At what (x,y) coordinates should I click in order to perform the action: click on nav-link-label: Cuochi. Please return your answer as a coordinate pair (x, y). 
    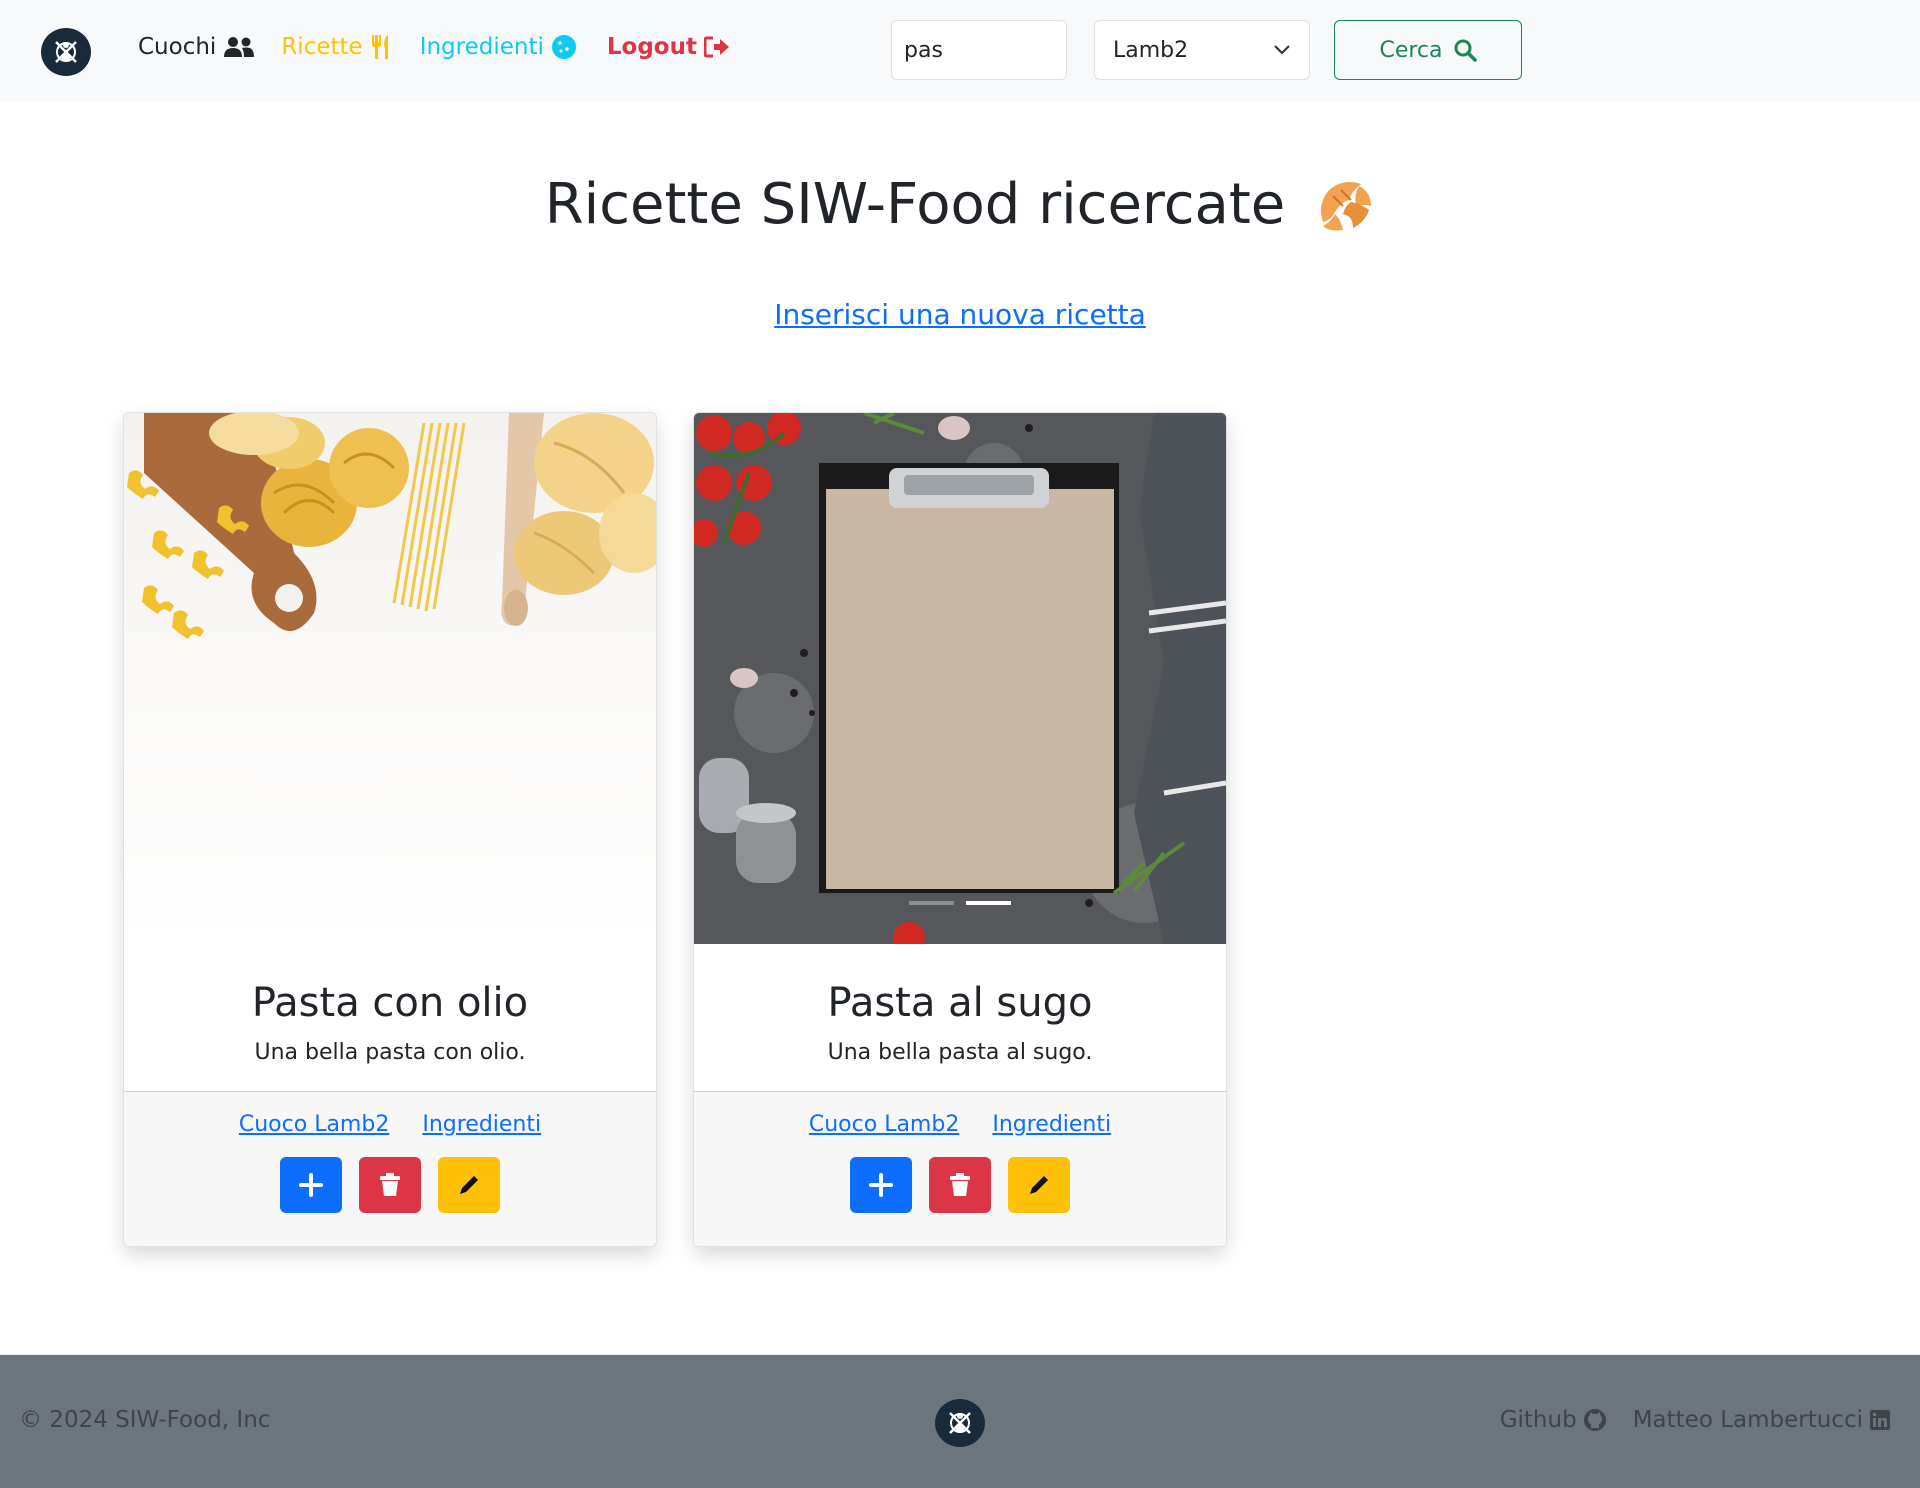
    Looking at the image, I should click on (177, 47).